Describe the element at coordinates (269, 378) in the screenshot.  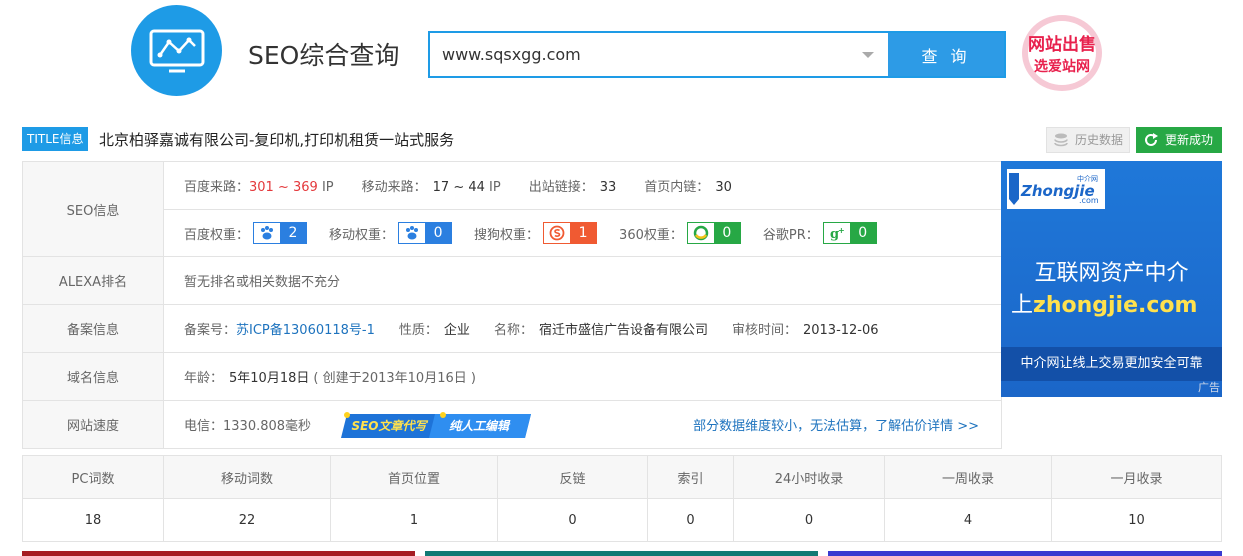
I see `domain-age: 5年10月18日` at that location.